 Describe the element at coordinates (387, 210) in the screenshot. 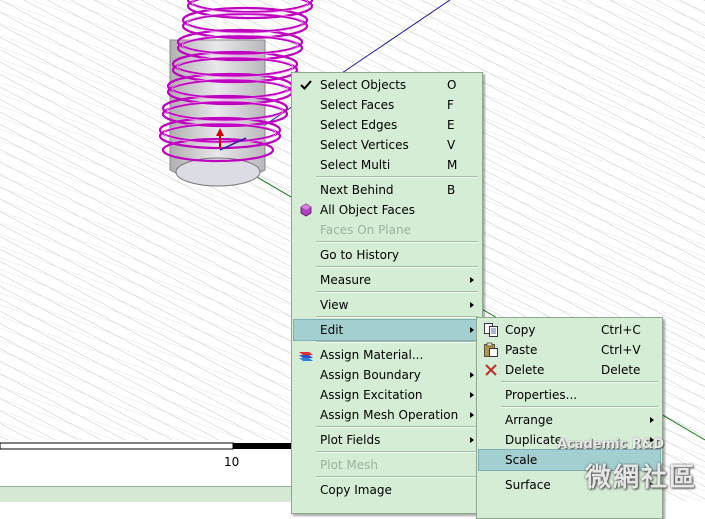

I see `menu-item-all-object-faces: All Object Faces` at that location.